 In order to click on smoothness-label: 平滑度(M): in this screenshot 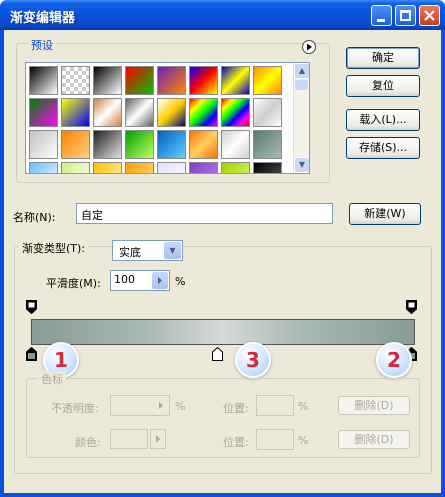, I will do `click(73, 283)`.